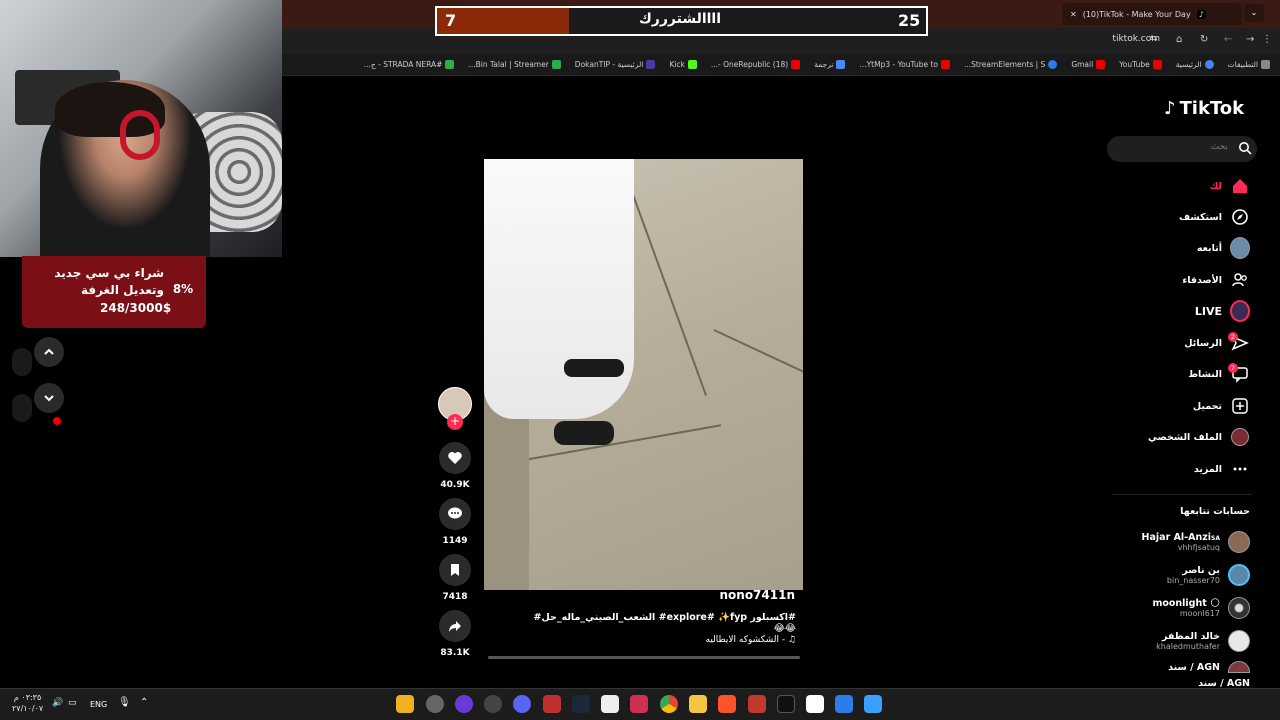  Describe the element at coordinates (1240, 437) in the screenshot. I see `profile-avatar-icon` at that location.